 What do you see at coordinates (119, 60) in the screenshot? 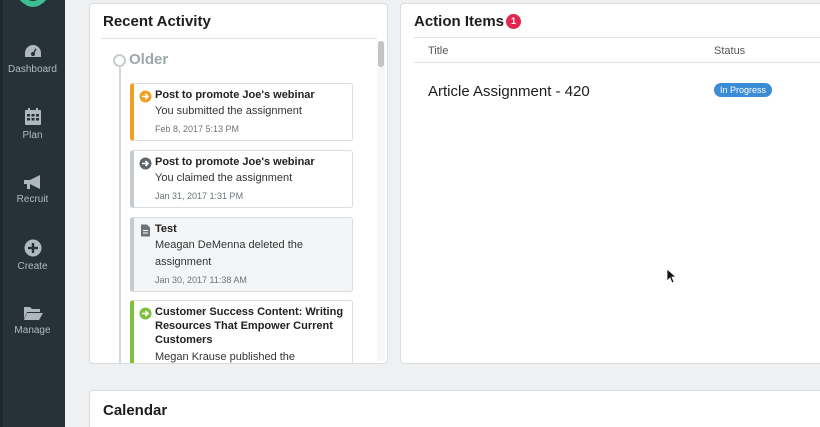
I see `timeline-dot` at bounding box center [119, 60].